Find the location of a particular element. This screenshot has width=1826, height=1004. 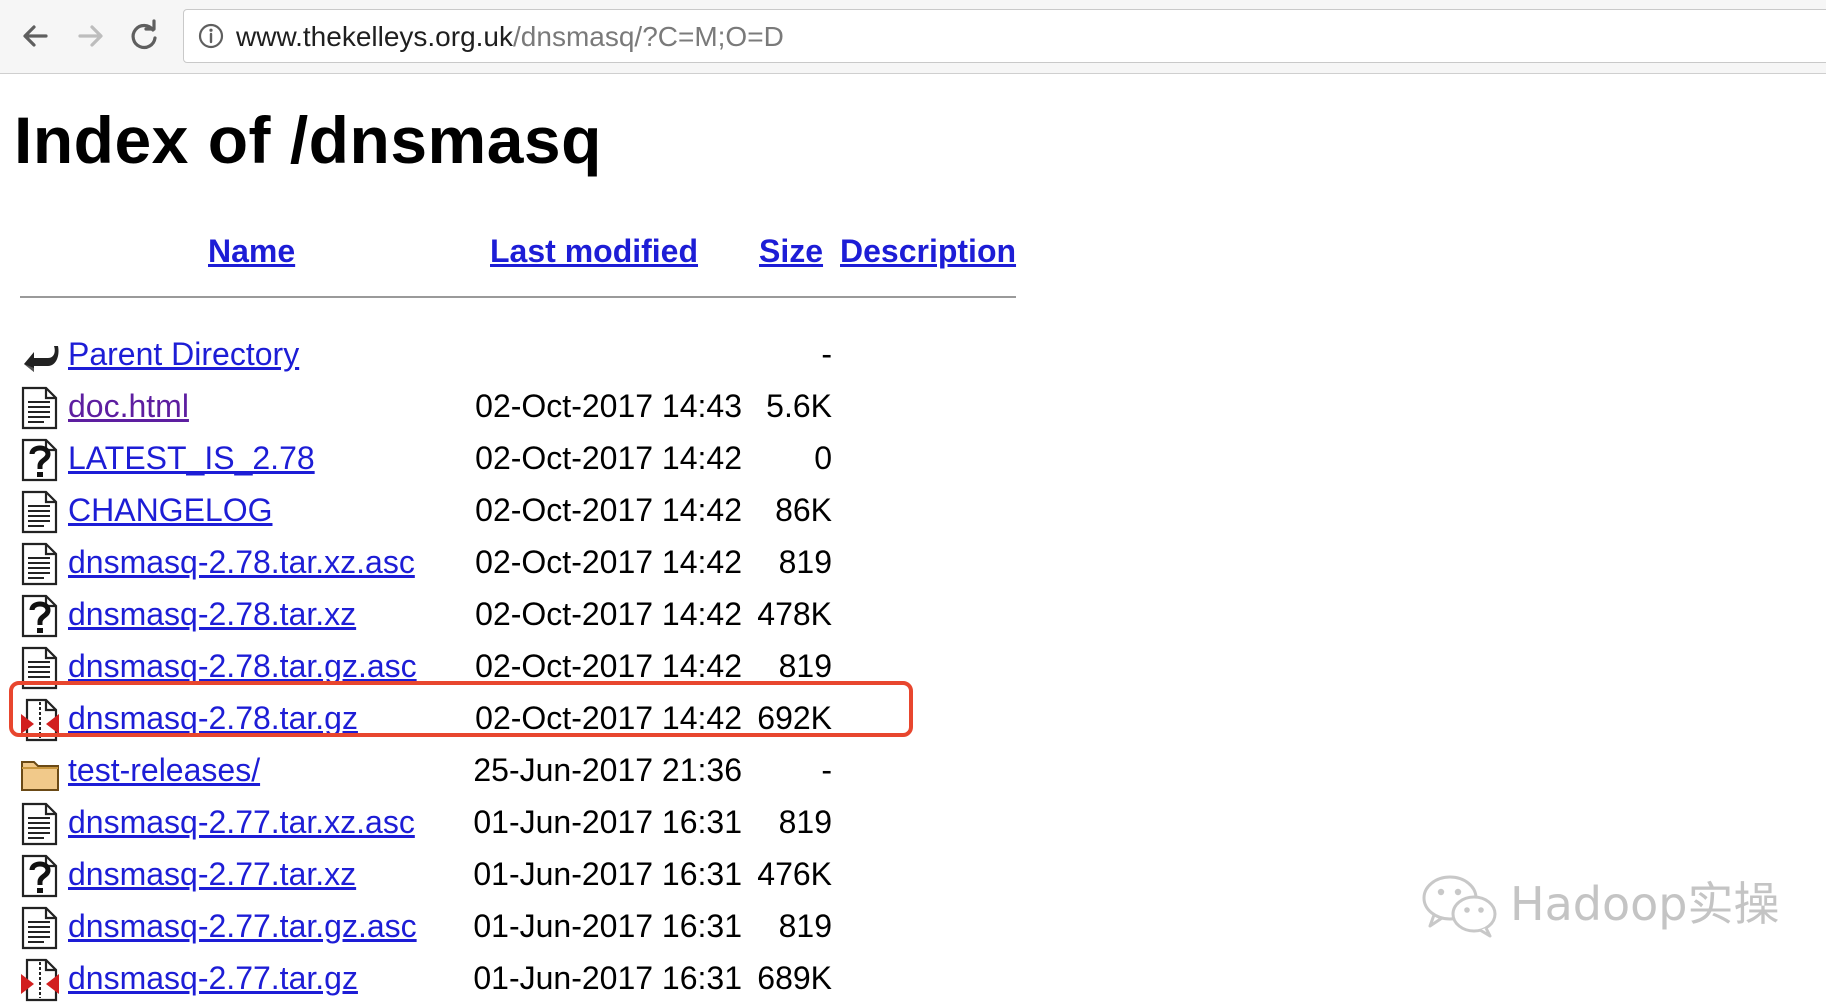

last-modified-cell: 02-Oct-2017 14:43 is located at coordinates (608, 406).